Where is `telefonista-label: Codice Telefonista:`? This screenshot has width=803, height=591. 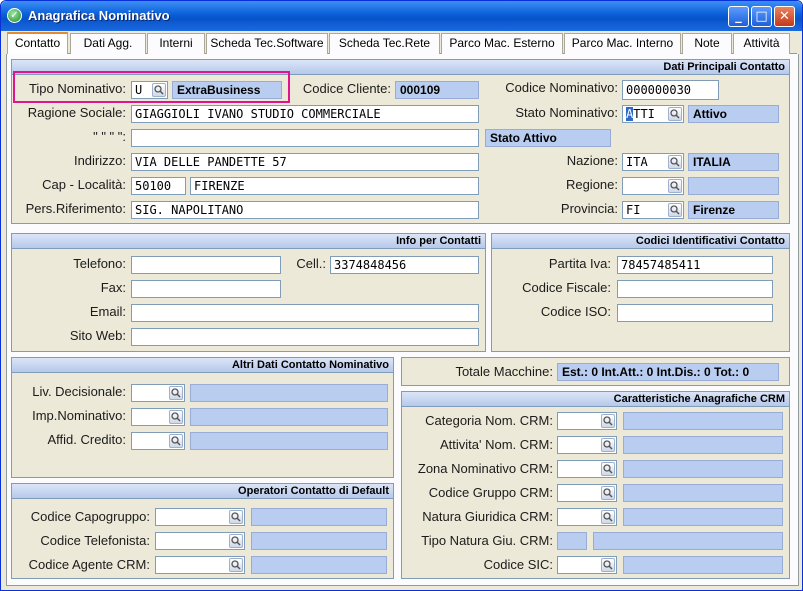 telefonista-label: Codice Telefonista: is located at coordinates (95, 540).